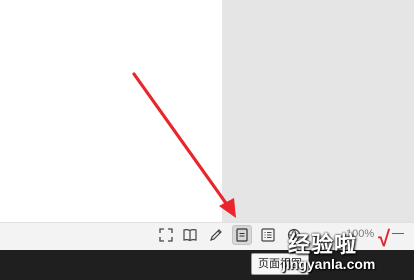  I want to click on fullscreen-button, so click(166, 235).